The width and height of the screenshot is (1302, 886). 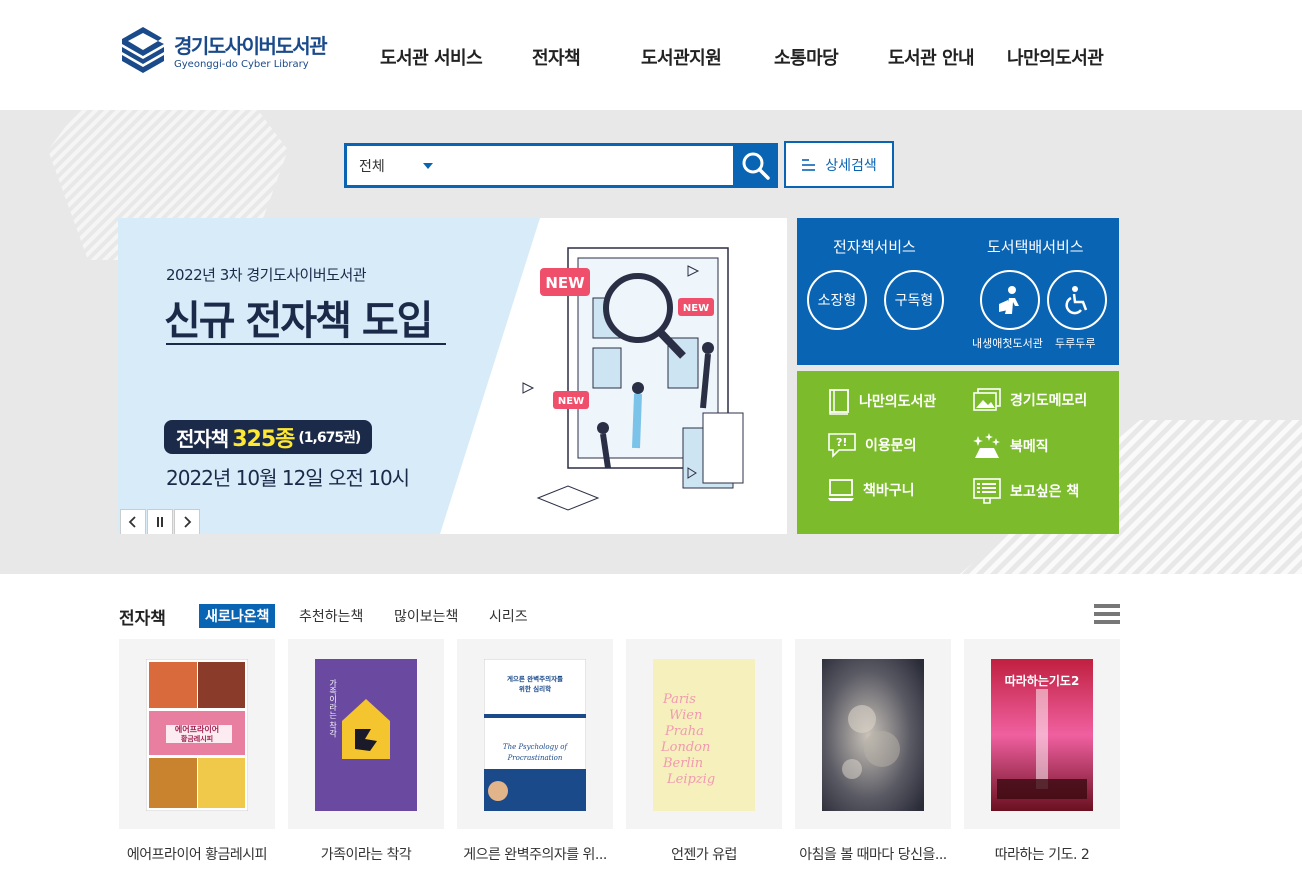 What do you see at coordinates (197, 729) in the screenshot?
I see `svg-text: 에어프라이어` at bounding box center [197, 729].